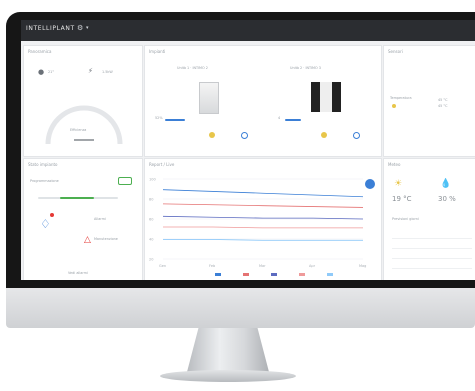  What do you see at coordinates (106, 239) in the screenshot?
I see `maintenance-label: Manutenzione` at bounding box center [106, 239].